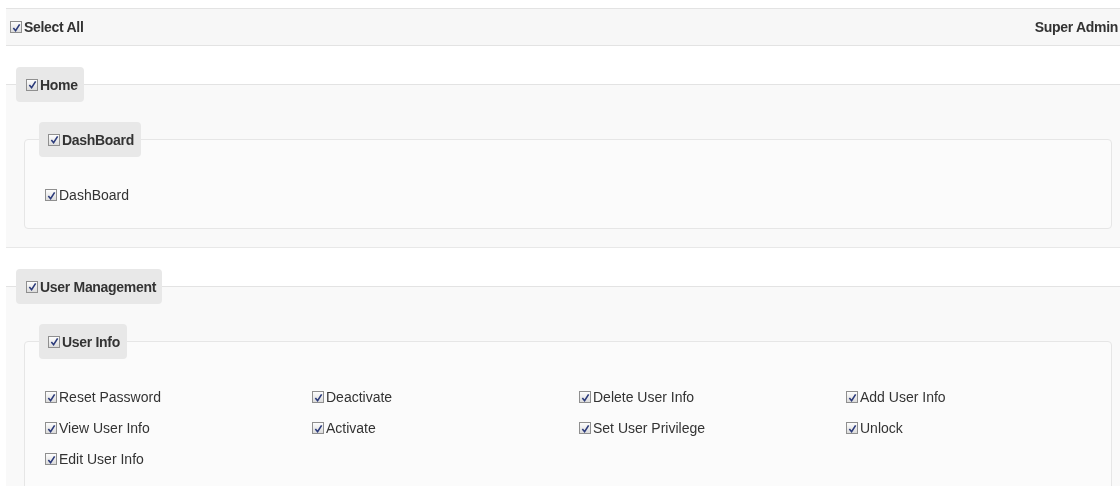  What do you see at coordinates (110, 397) in the screenshot?
I see `permission-label: Reset Password` at bounding box center [110, 397].